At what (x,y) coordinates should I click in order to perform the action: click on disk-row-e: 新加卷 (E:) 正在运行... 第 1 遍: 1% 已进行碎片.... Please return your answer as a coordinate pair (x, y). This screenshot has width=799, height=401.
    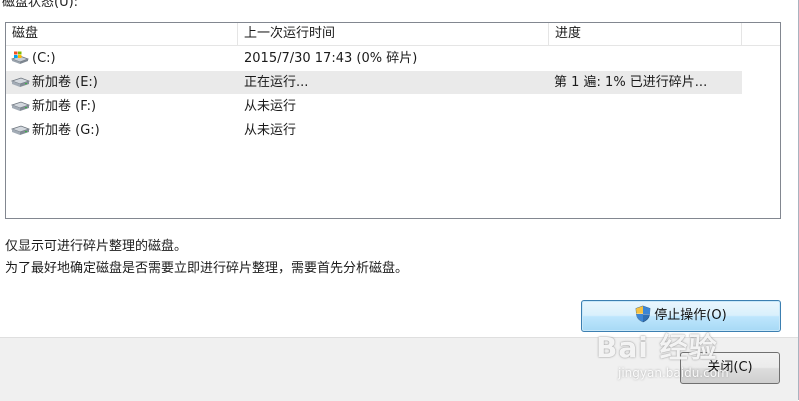
    Looking at the image, I should click on (374, 82).